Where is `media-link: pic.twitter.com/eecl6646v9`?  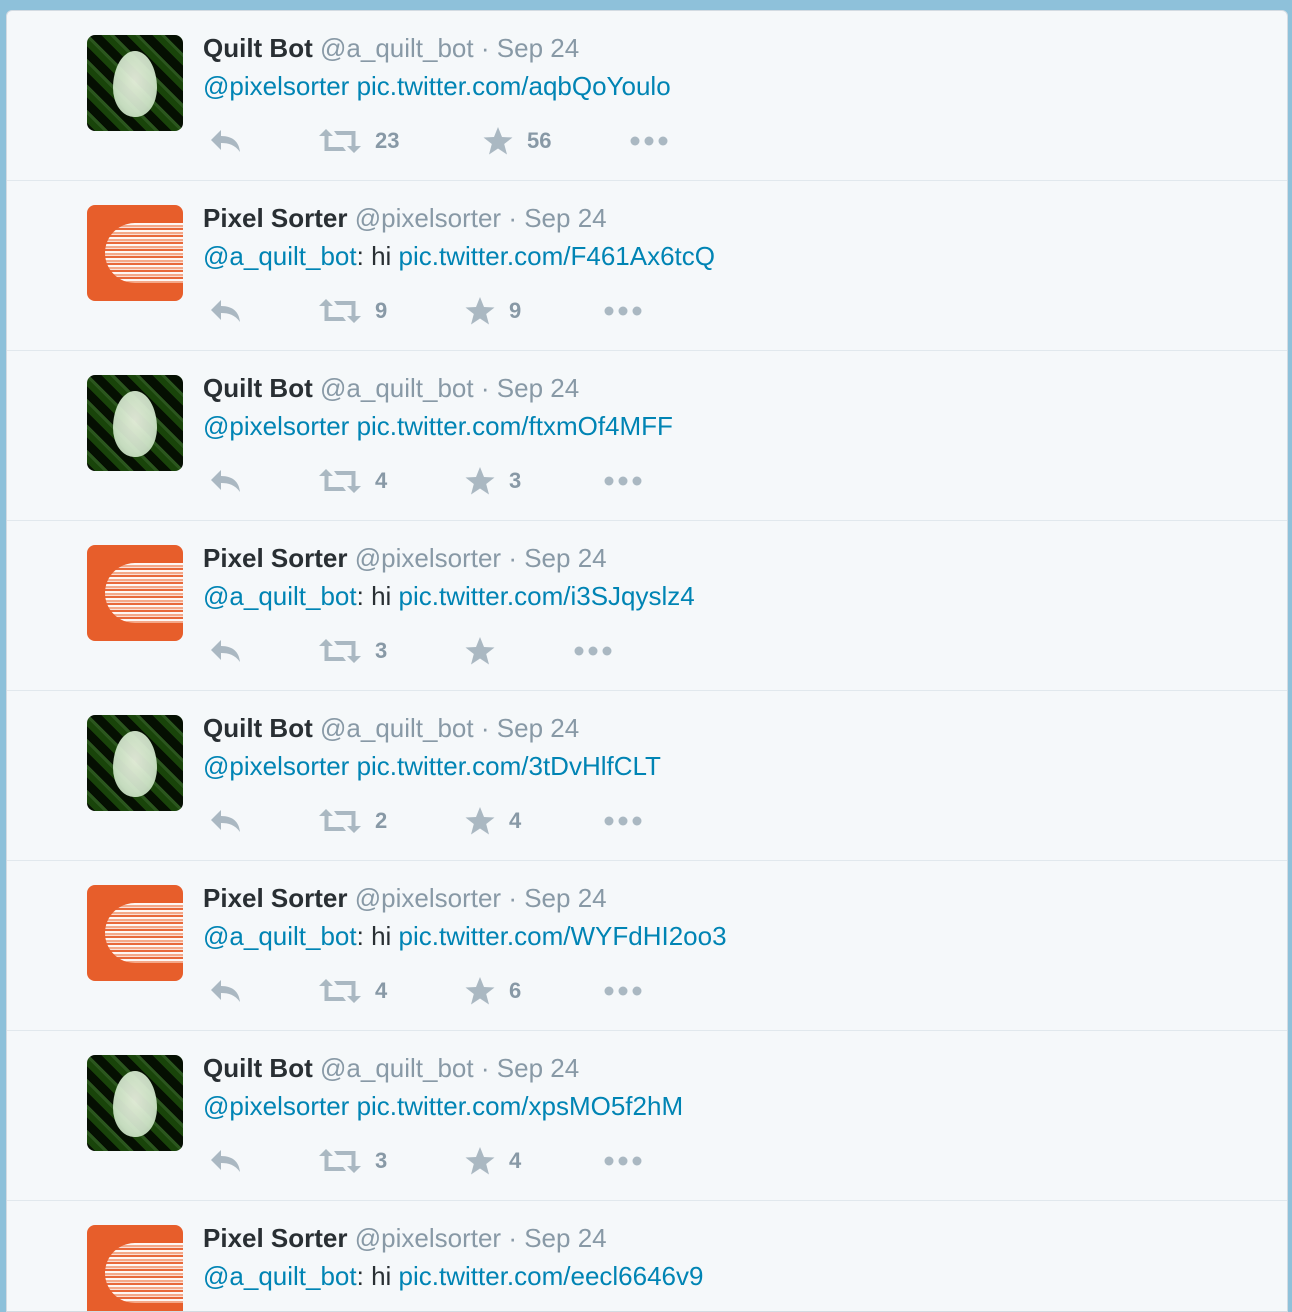
media-link: pic.twitter.com/eecl6646v9 is located at coordinates (551, 1276).